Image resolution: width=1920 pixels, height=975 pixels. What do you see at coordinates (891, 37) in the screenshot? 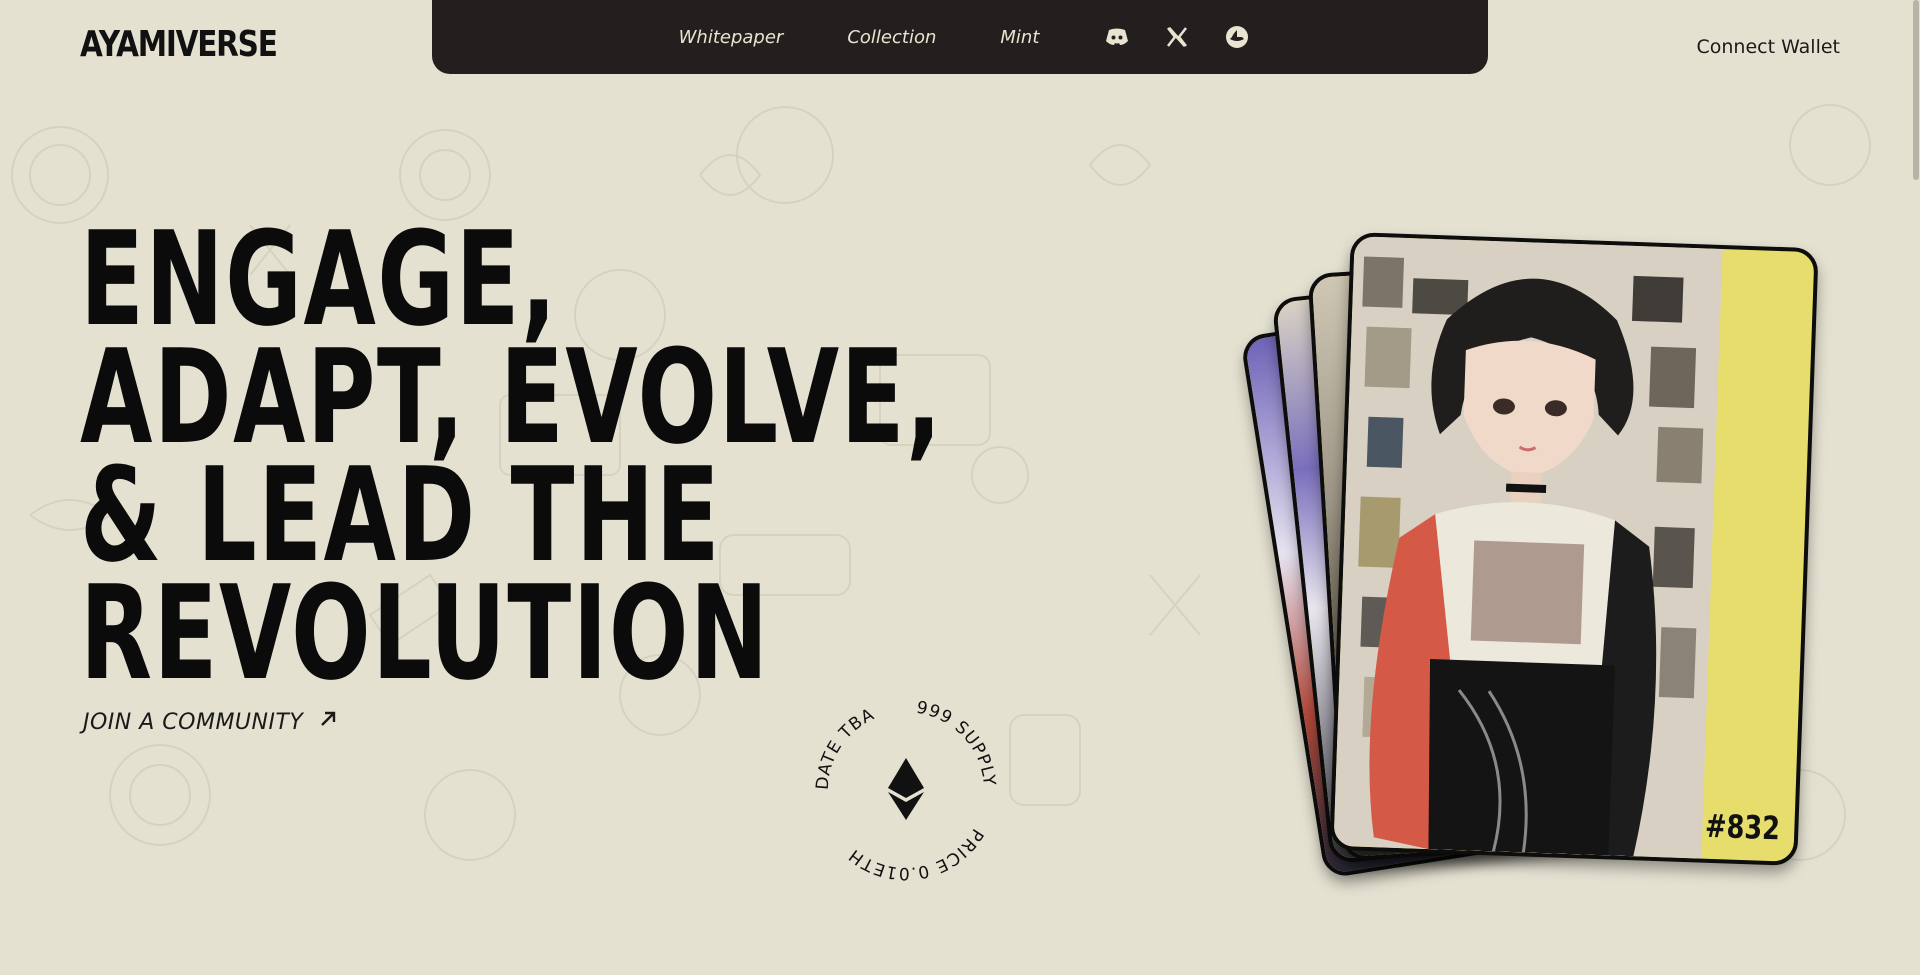
I see `nav-link-collection: Collection` at bounding box center [891, 37].